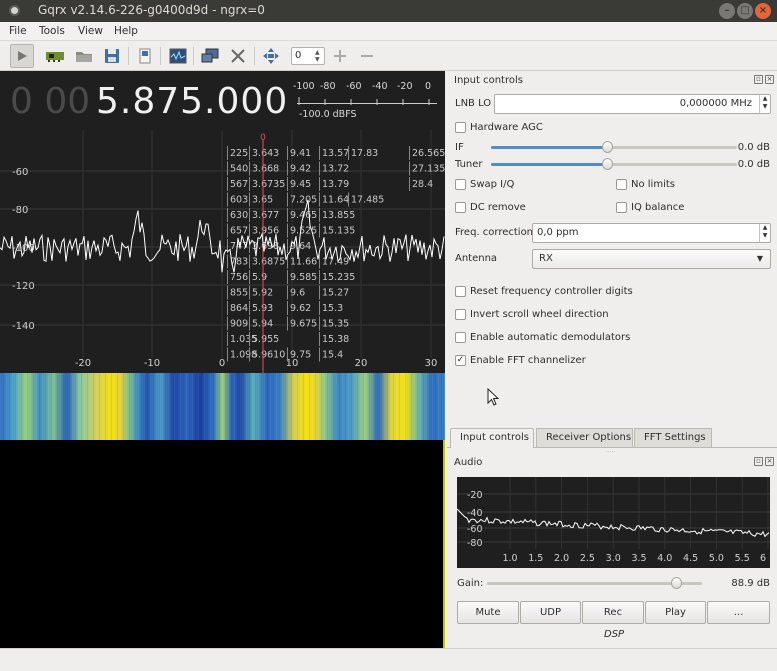 Image resolution: width=777 pixels, height=671 pixels. Describe the element at coordinates (607, 164) in the screenshot. I see `tuner-gain-handle` at that location.